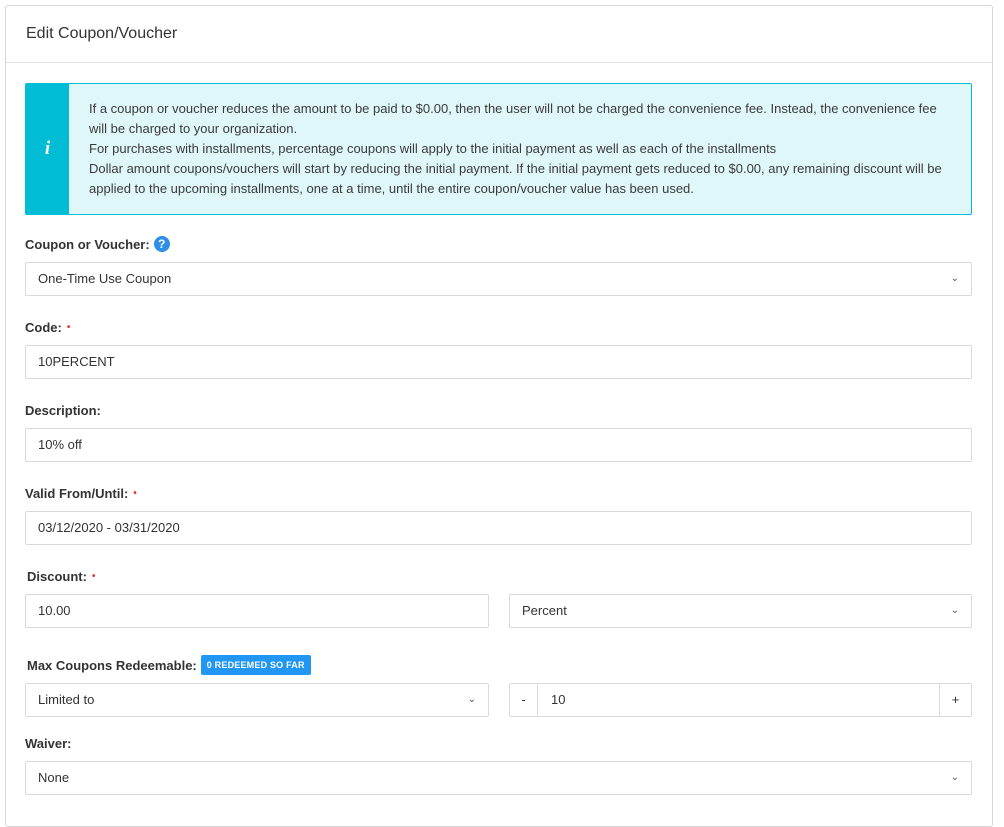 Image resolution: width=1004 pixels, height=827 pixels. What do you see at coordinates (66, 699) in the screenshot?
I see `limit-type-value: Limited to` at bounding box center [66, 699].